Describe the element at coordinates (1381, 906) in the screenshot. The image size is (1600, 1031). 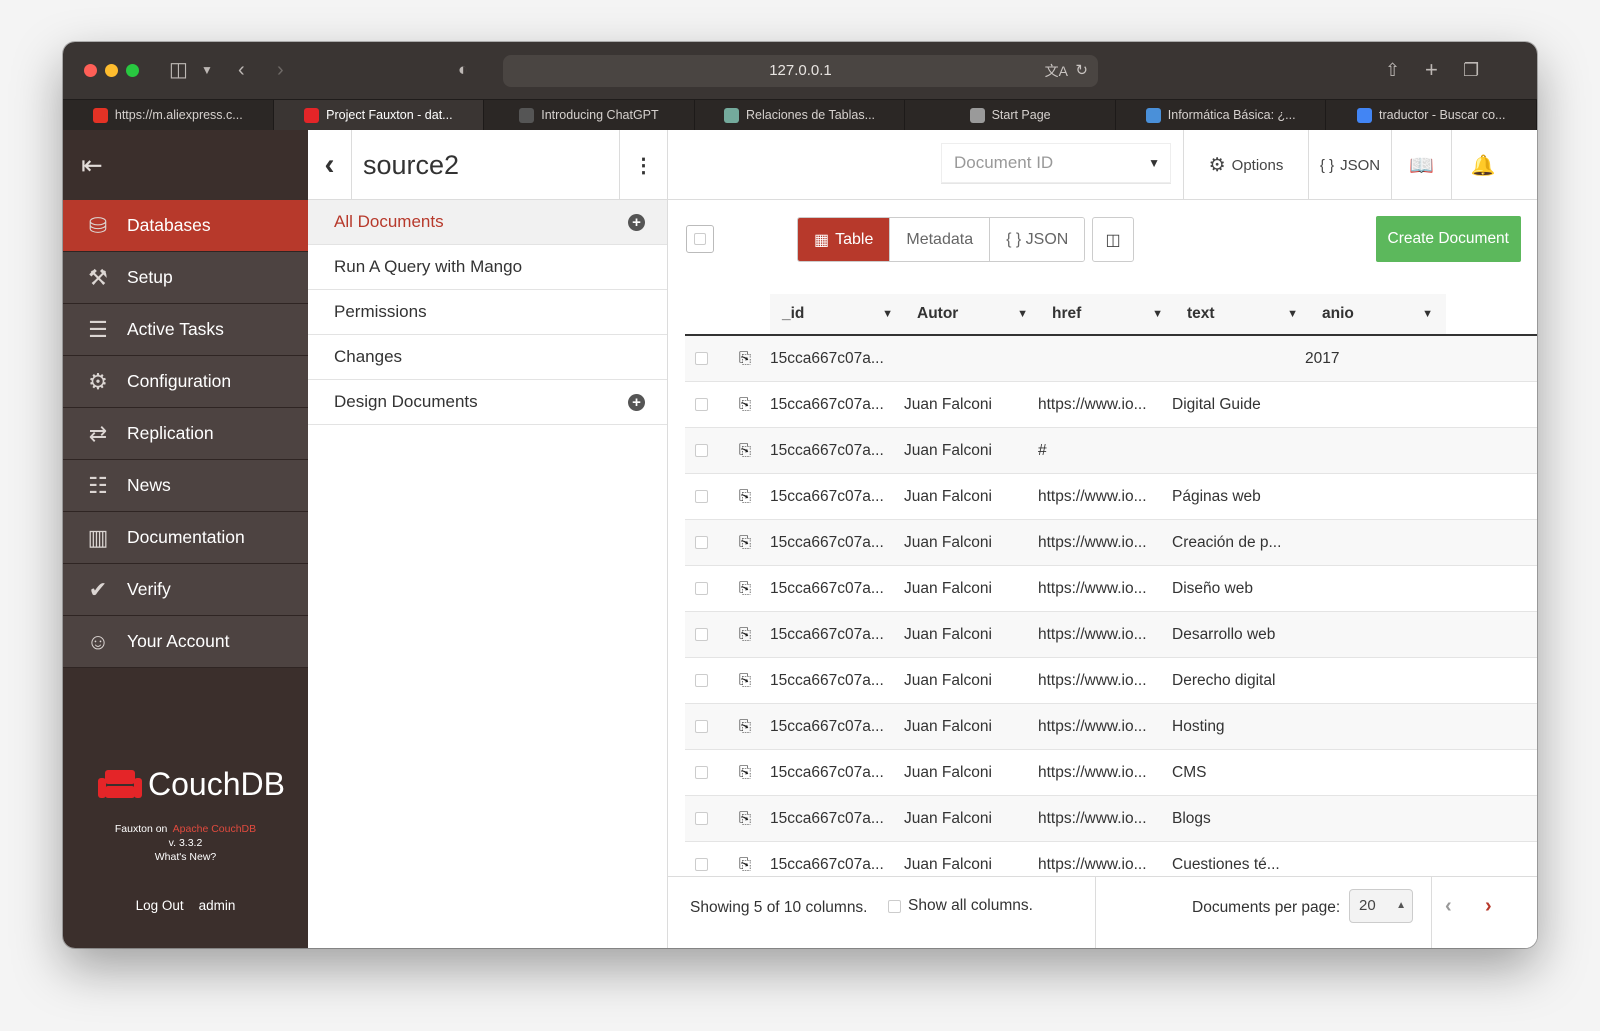
I see `per-page-select: 20 ▲` at that location.